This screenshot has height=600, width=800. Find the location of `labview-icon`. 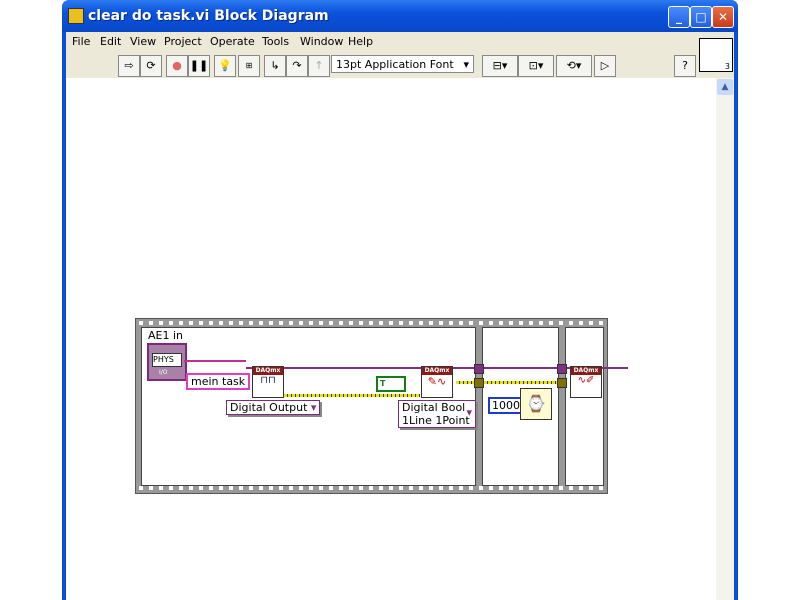

labview-icon is located at coordinates (76, 16).